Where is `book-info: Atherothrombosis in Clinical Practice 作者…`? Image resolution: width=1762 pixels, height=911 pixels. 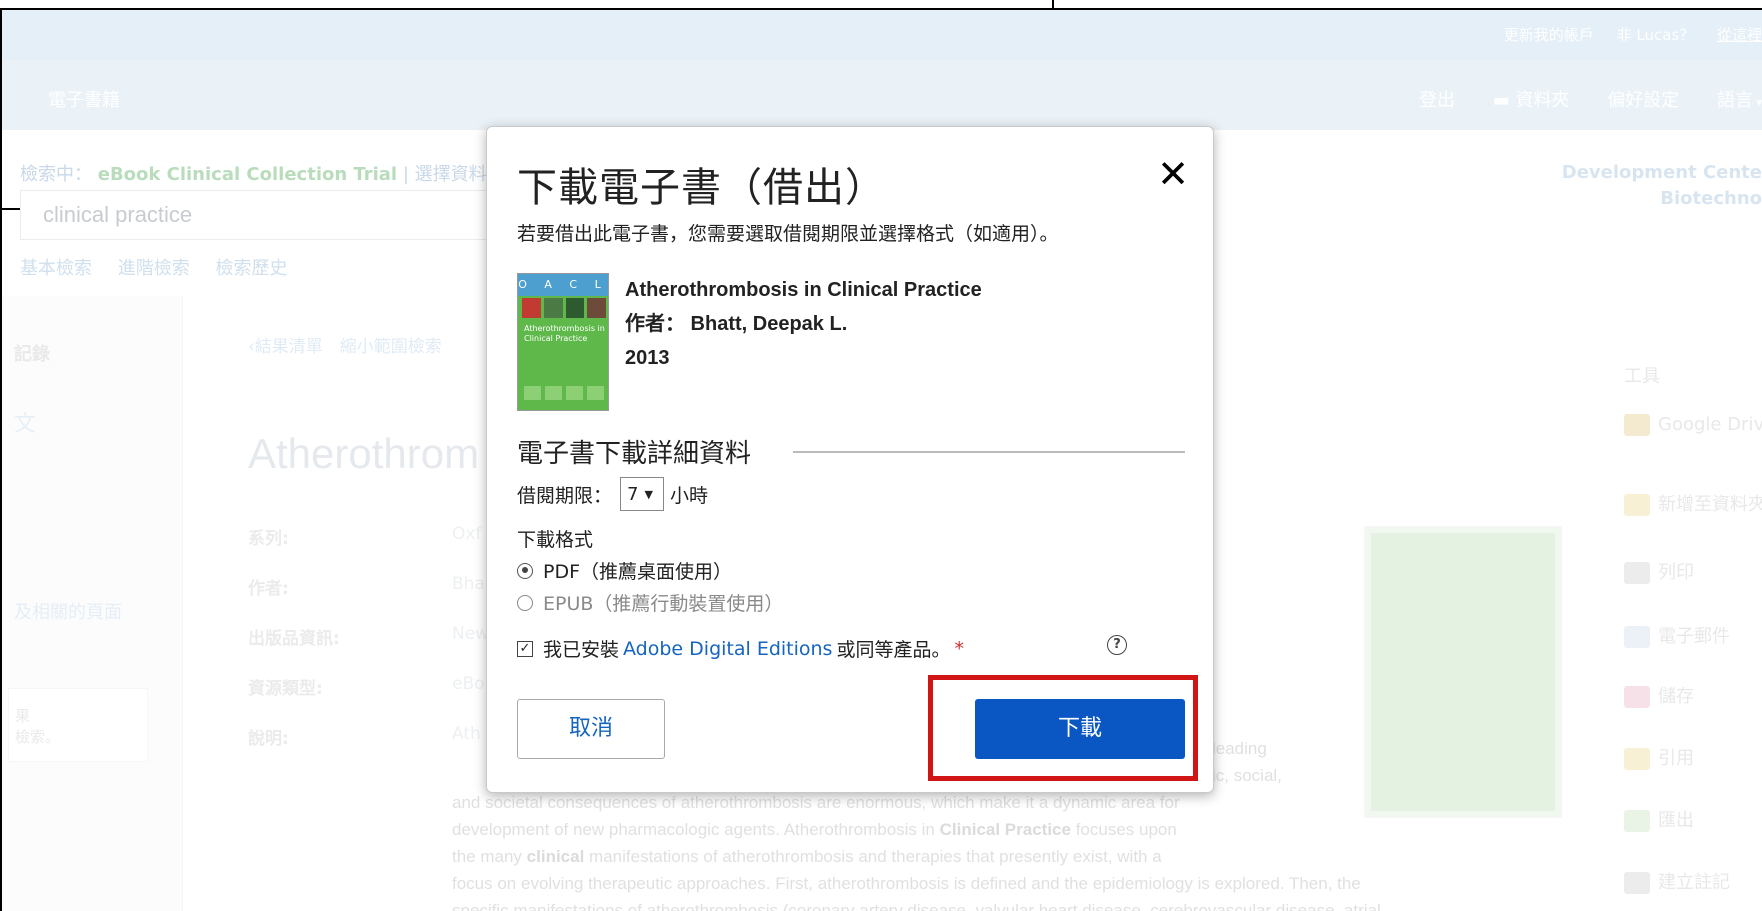
book-info: Atherothrombosis in Clinical Practice 作者… is located at coordinates (803, 324).